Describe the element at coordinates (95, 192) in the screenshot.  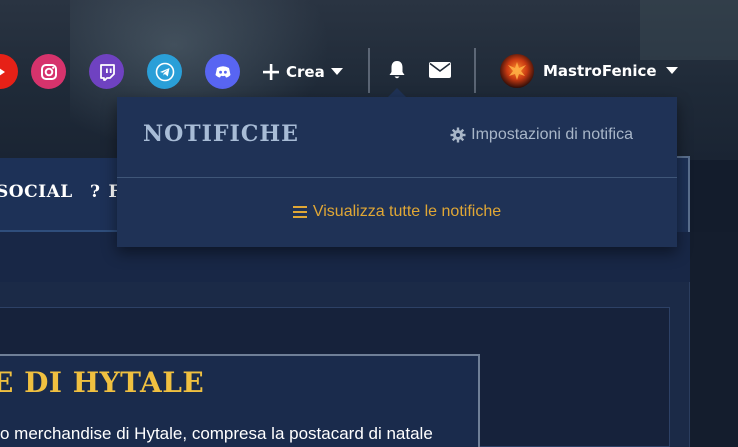
I see `question-icon: ?` at that location.